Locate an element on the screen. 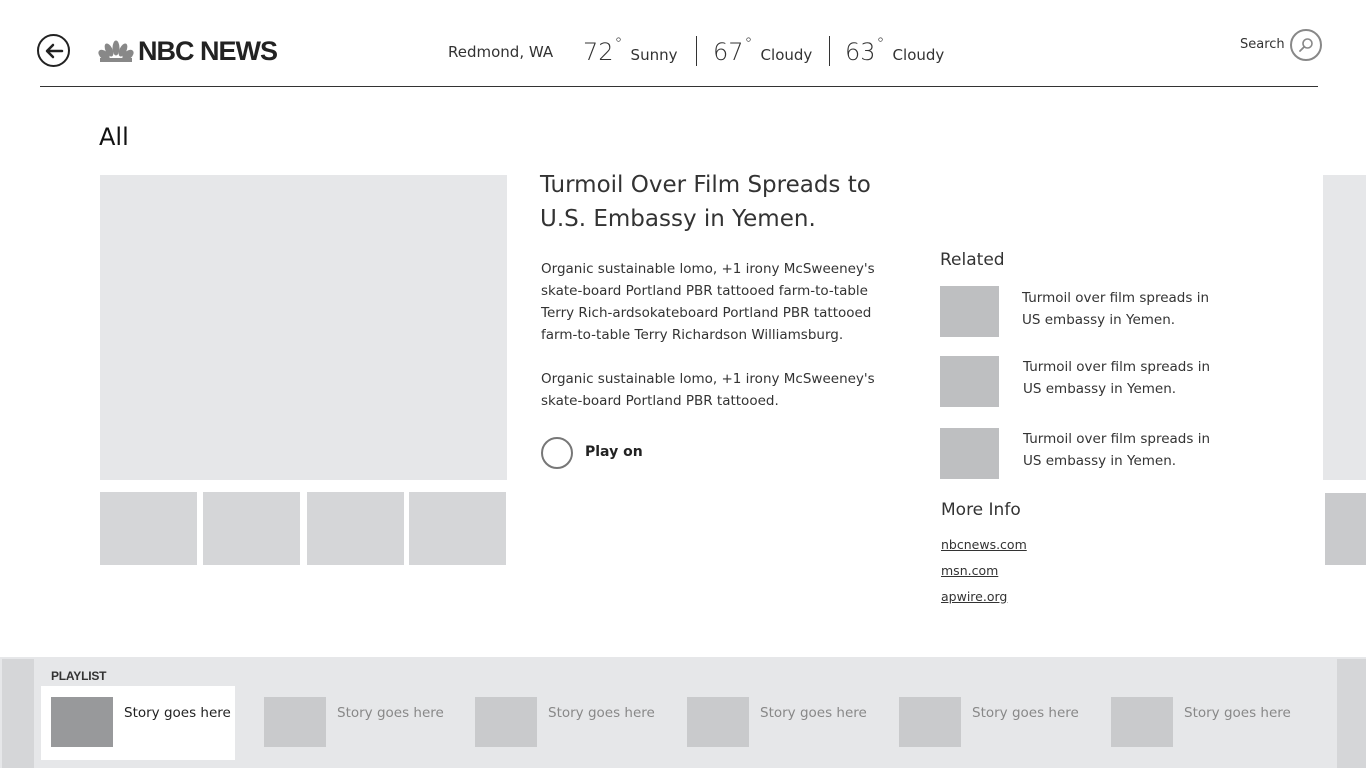 The height and width of the screenshot is (768, 1366). weather-location: Redmond, WA is located at coordinates (500, 52).